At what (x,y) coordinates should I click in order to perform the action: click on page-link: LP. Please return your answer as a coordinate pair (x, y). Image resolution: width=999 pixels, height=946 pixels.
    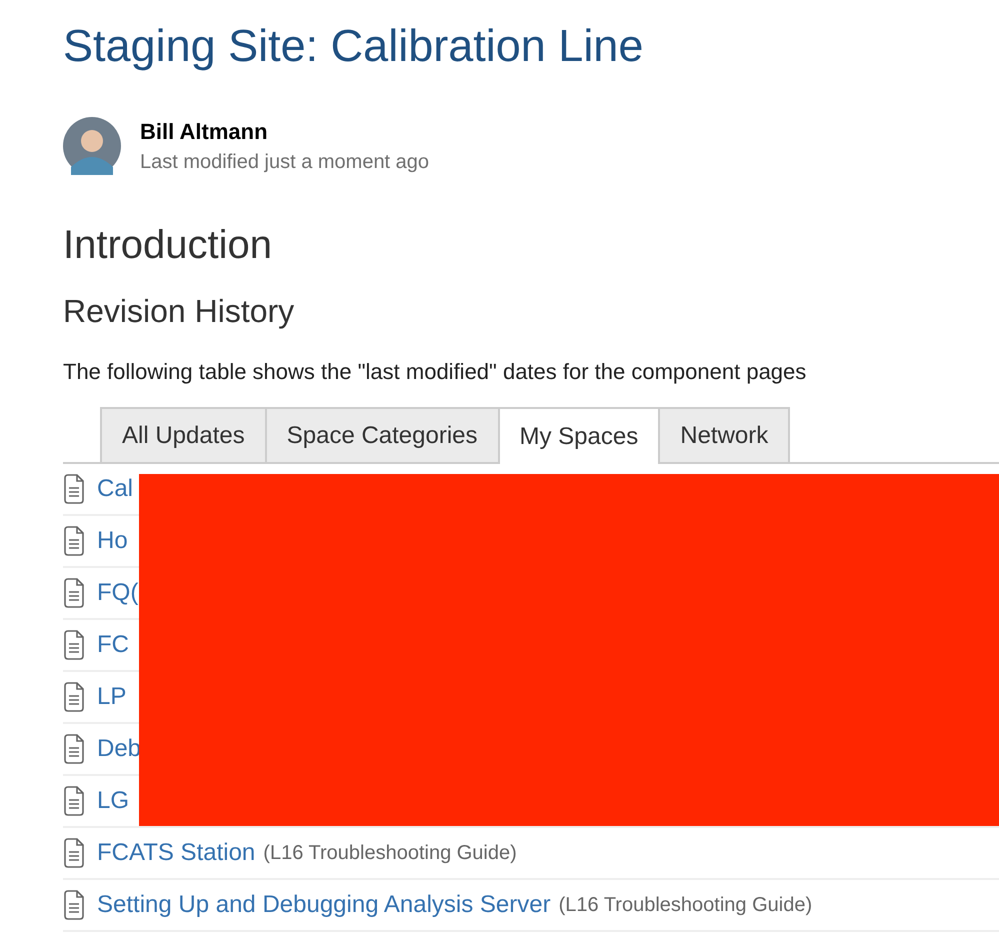
    Looking at the image, I should click on (111, 697).